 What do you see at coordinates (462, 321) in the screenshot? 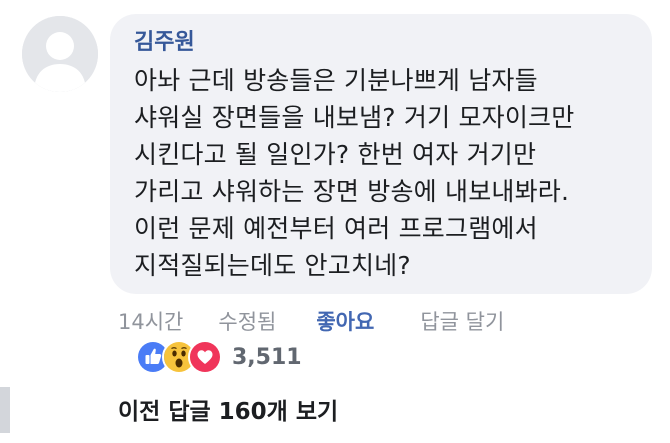
I see `reply-button: 답글 달기` at bounding box center [462, 321].